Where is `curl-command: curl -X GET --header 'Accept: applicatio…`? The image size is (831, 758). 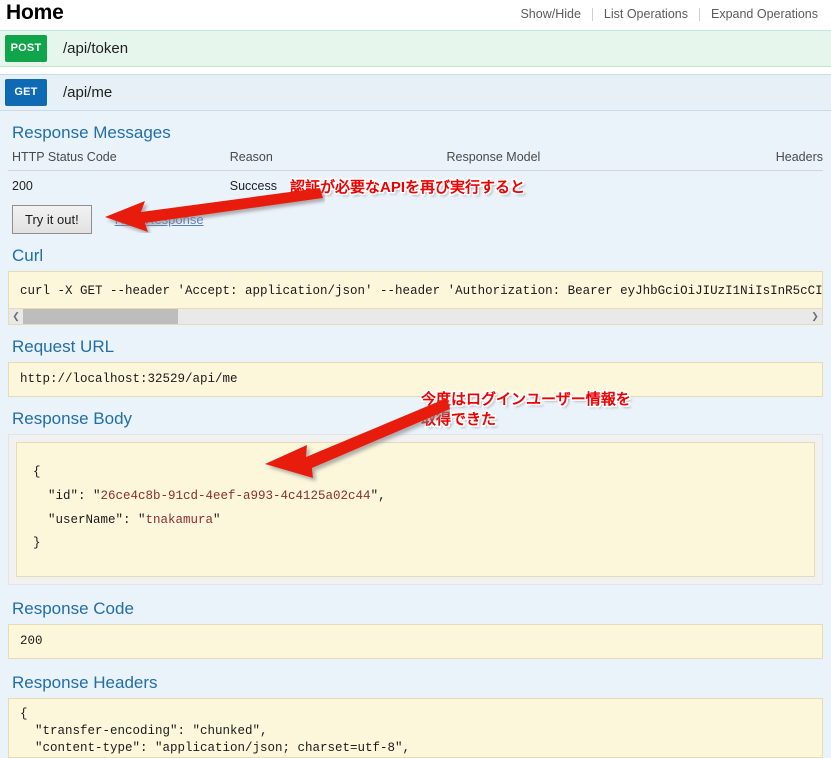 curl-command: curl -X GET --header 'Accept: applicatio… is located at coordinates (415, 290).